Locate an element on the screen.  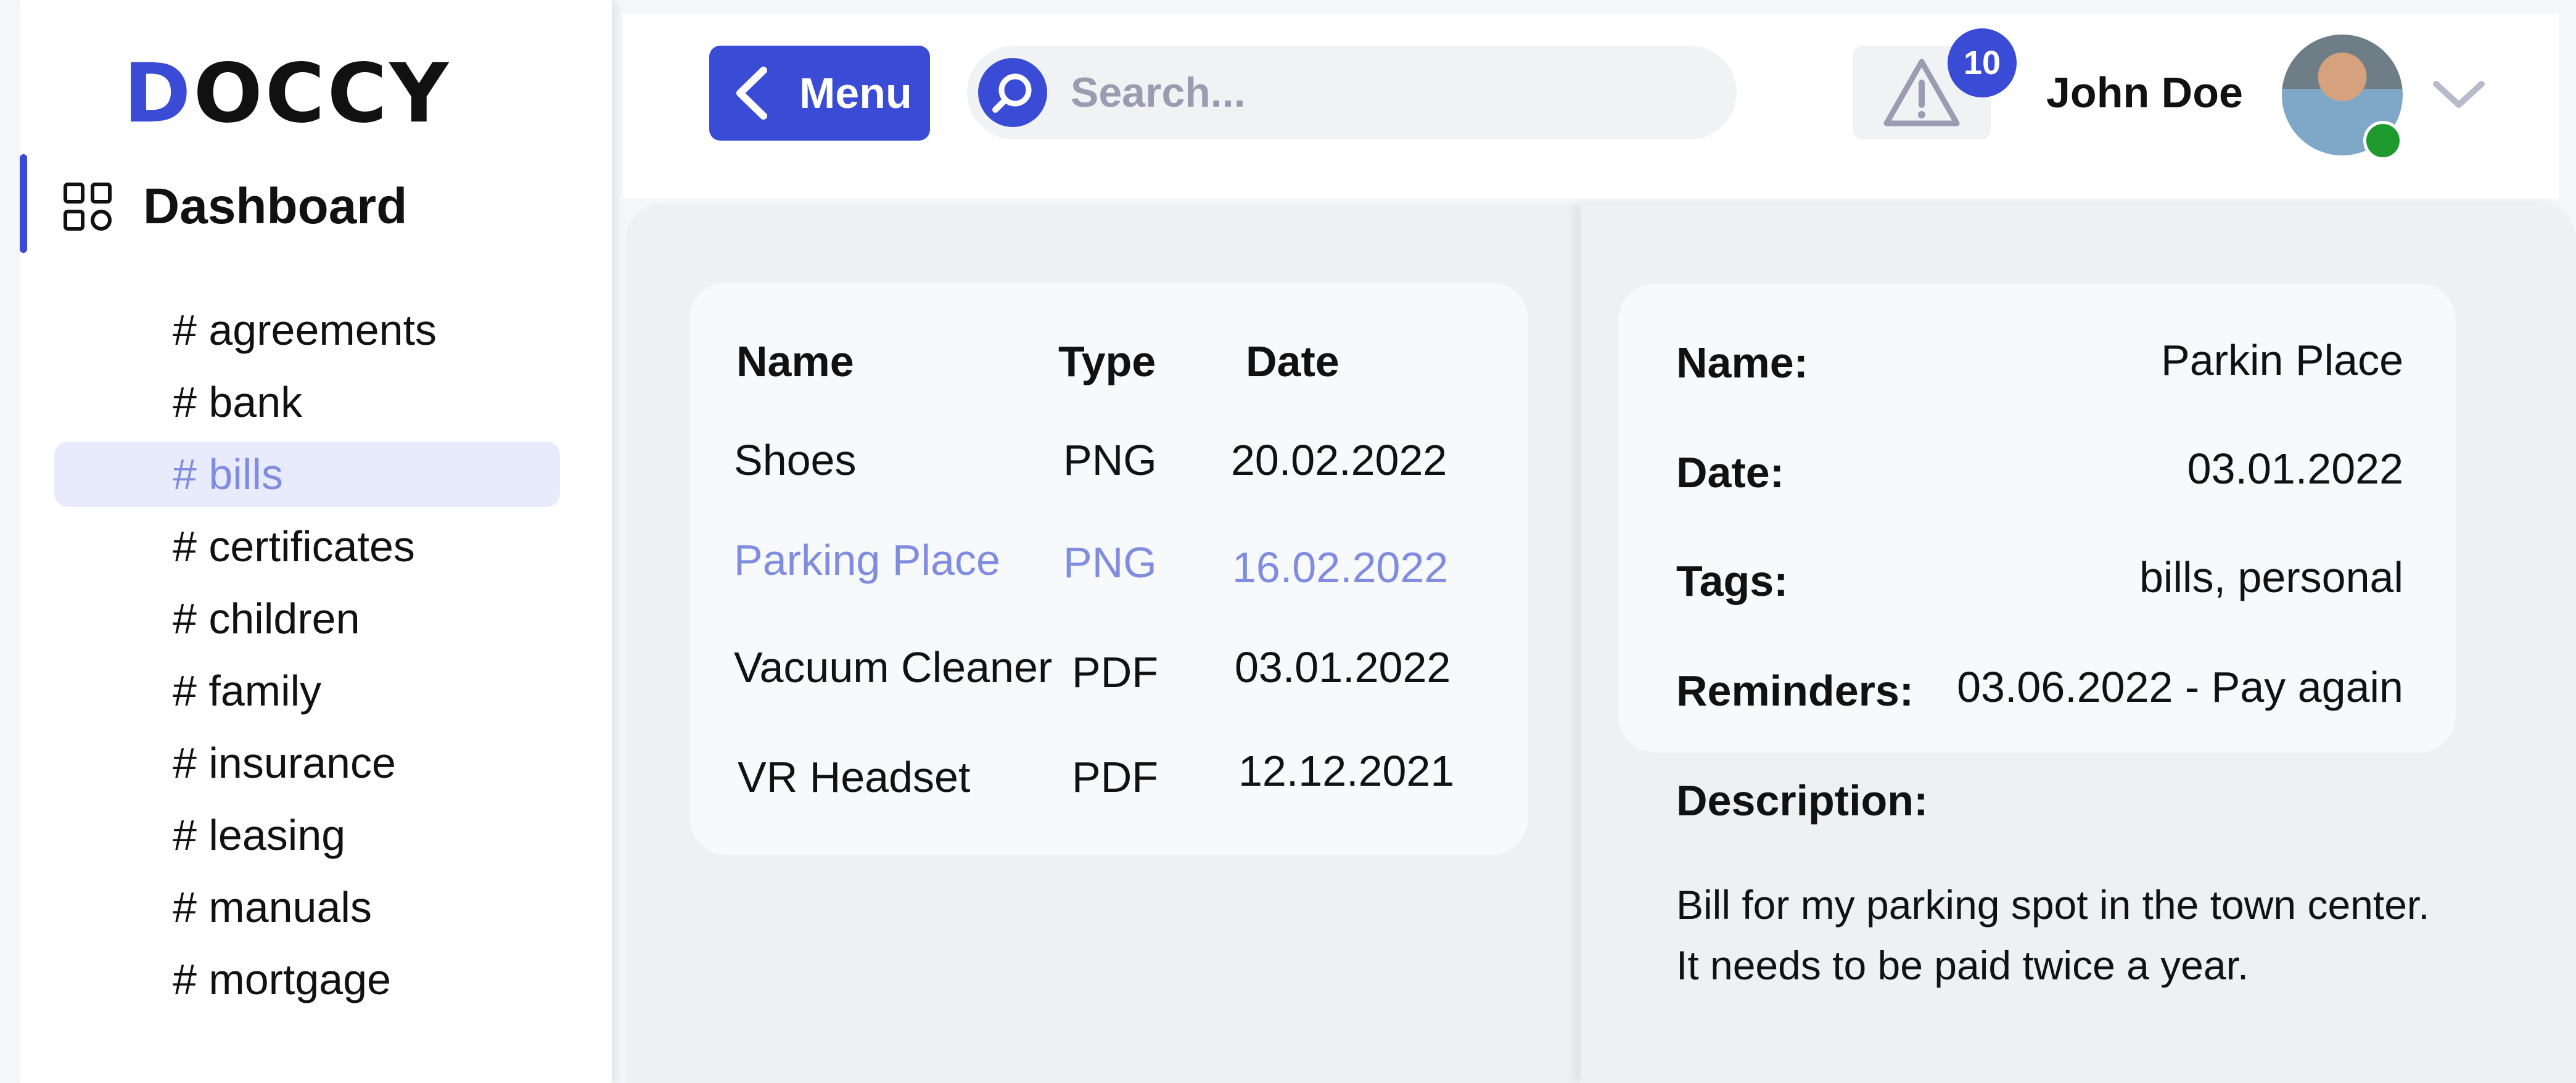
alert-count-badge: 10 is located at coordinates (1982, 62).